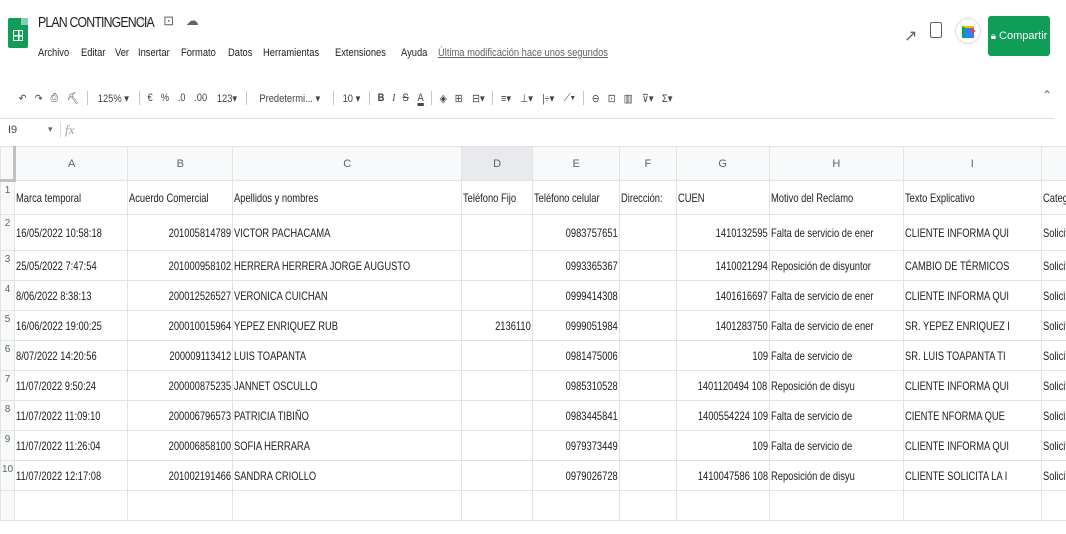  Describe the element at coordinates (180, 325) in the screenshot. I see `table-cell: 200010015964` at that location.